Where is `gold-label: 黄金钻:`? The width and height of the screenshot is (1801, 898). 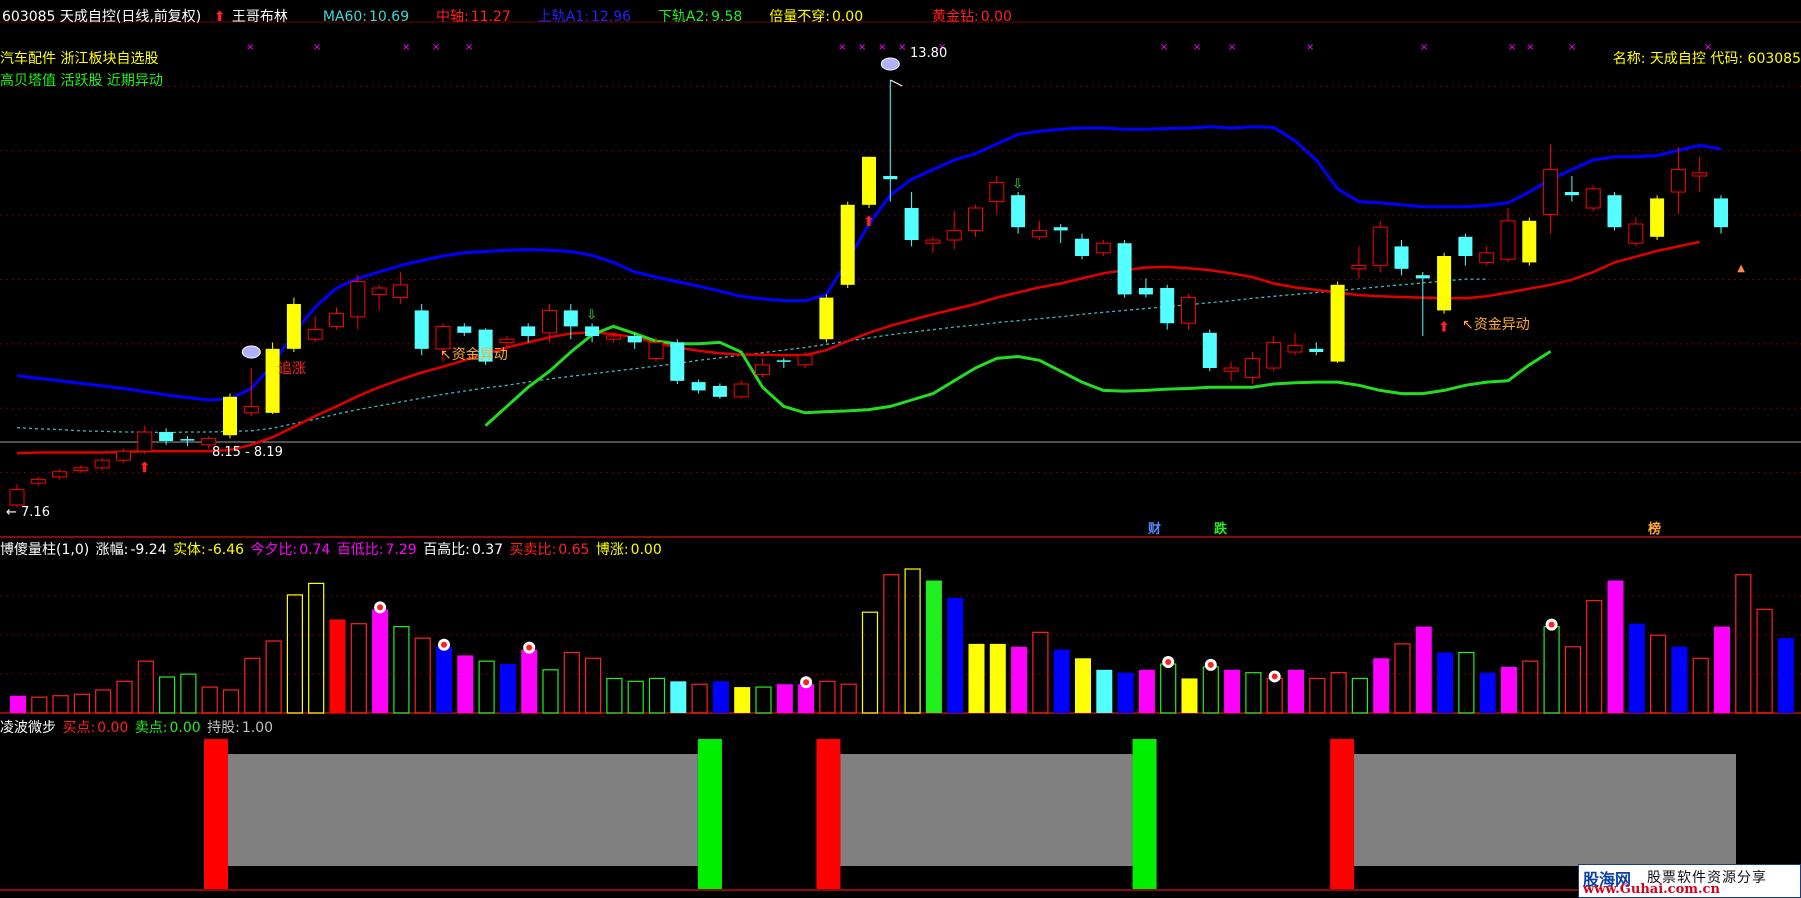 gold-label: 黄金钻: is located at coordinates (955, 17).